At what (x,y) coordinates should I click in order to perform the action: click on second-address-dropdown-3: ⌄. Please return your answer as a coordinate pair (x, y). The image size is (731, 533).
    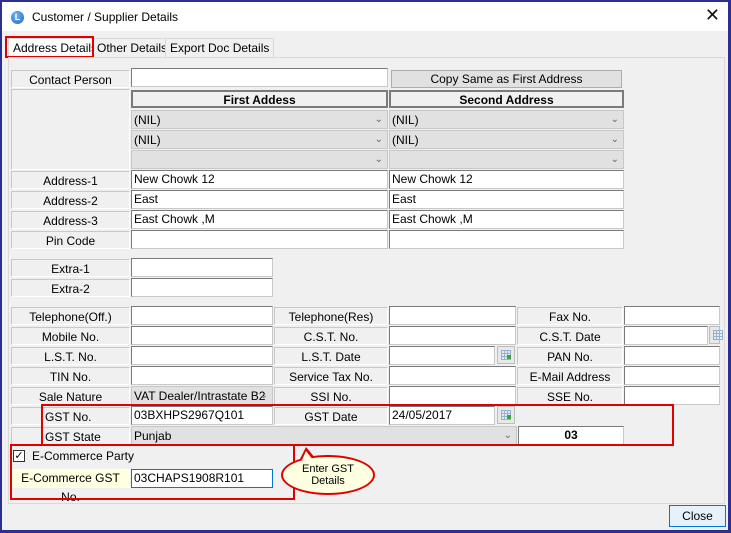
    Looking at the image, I should click on (506, 159).